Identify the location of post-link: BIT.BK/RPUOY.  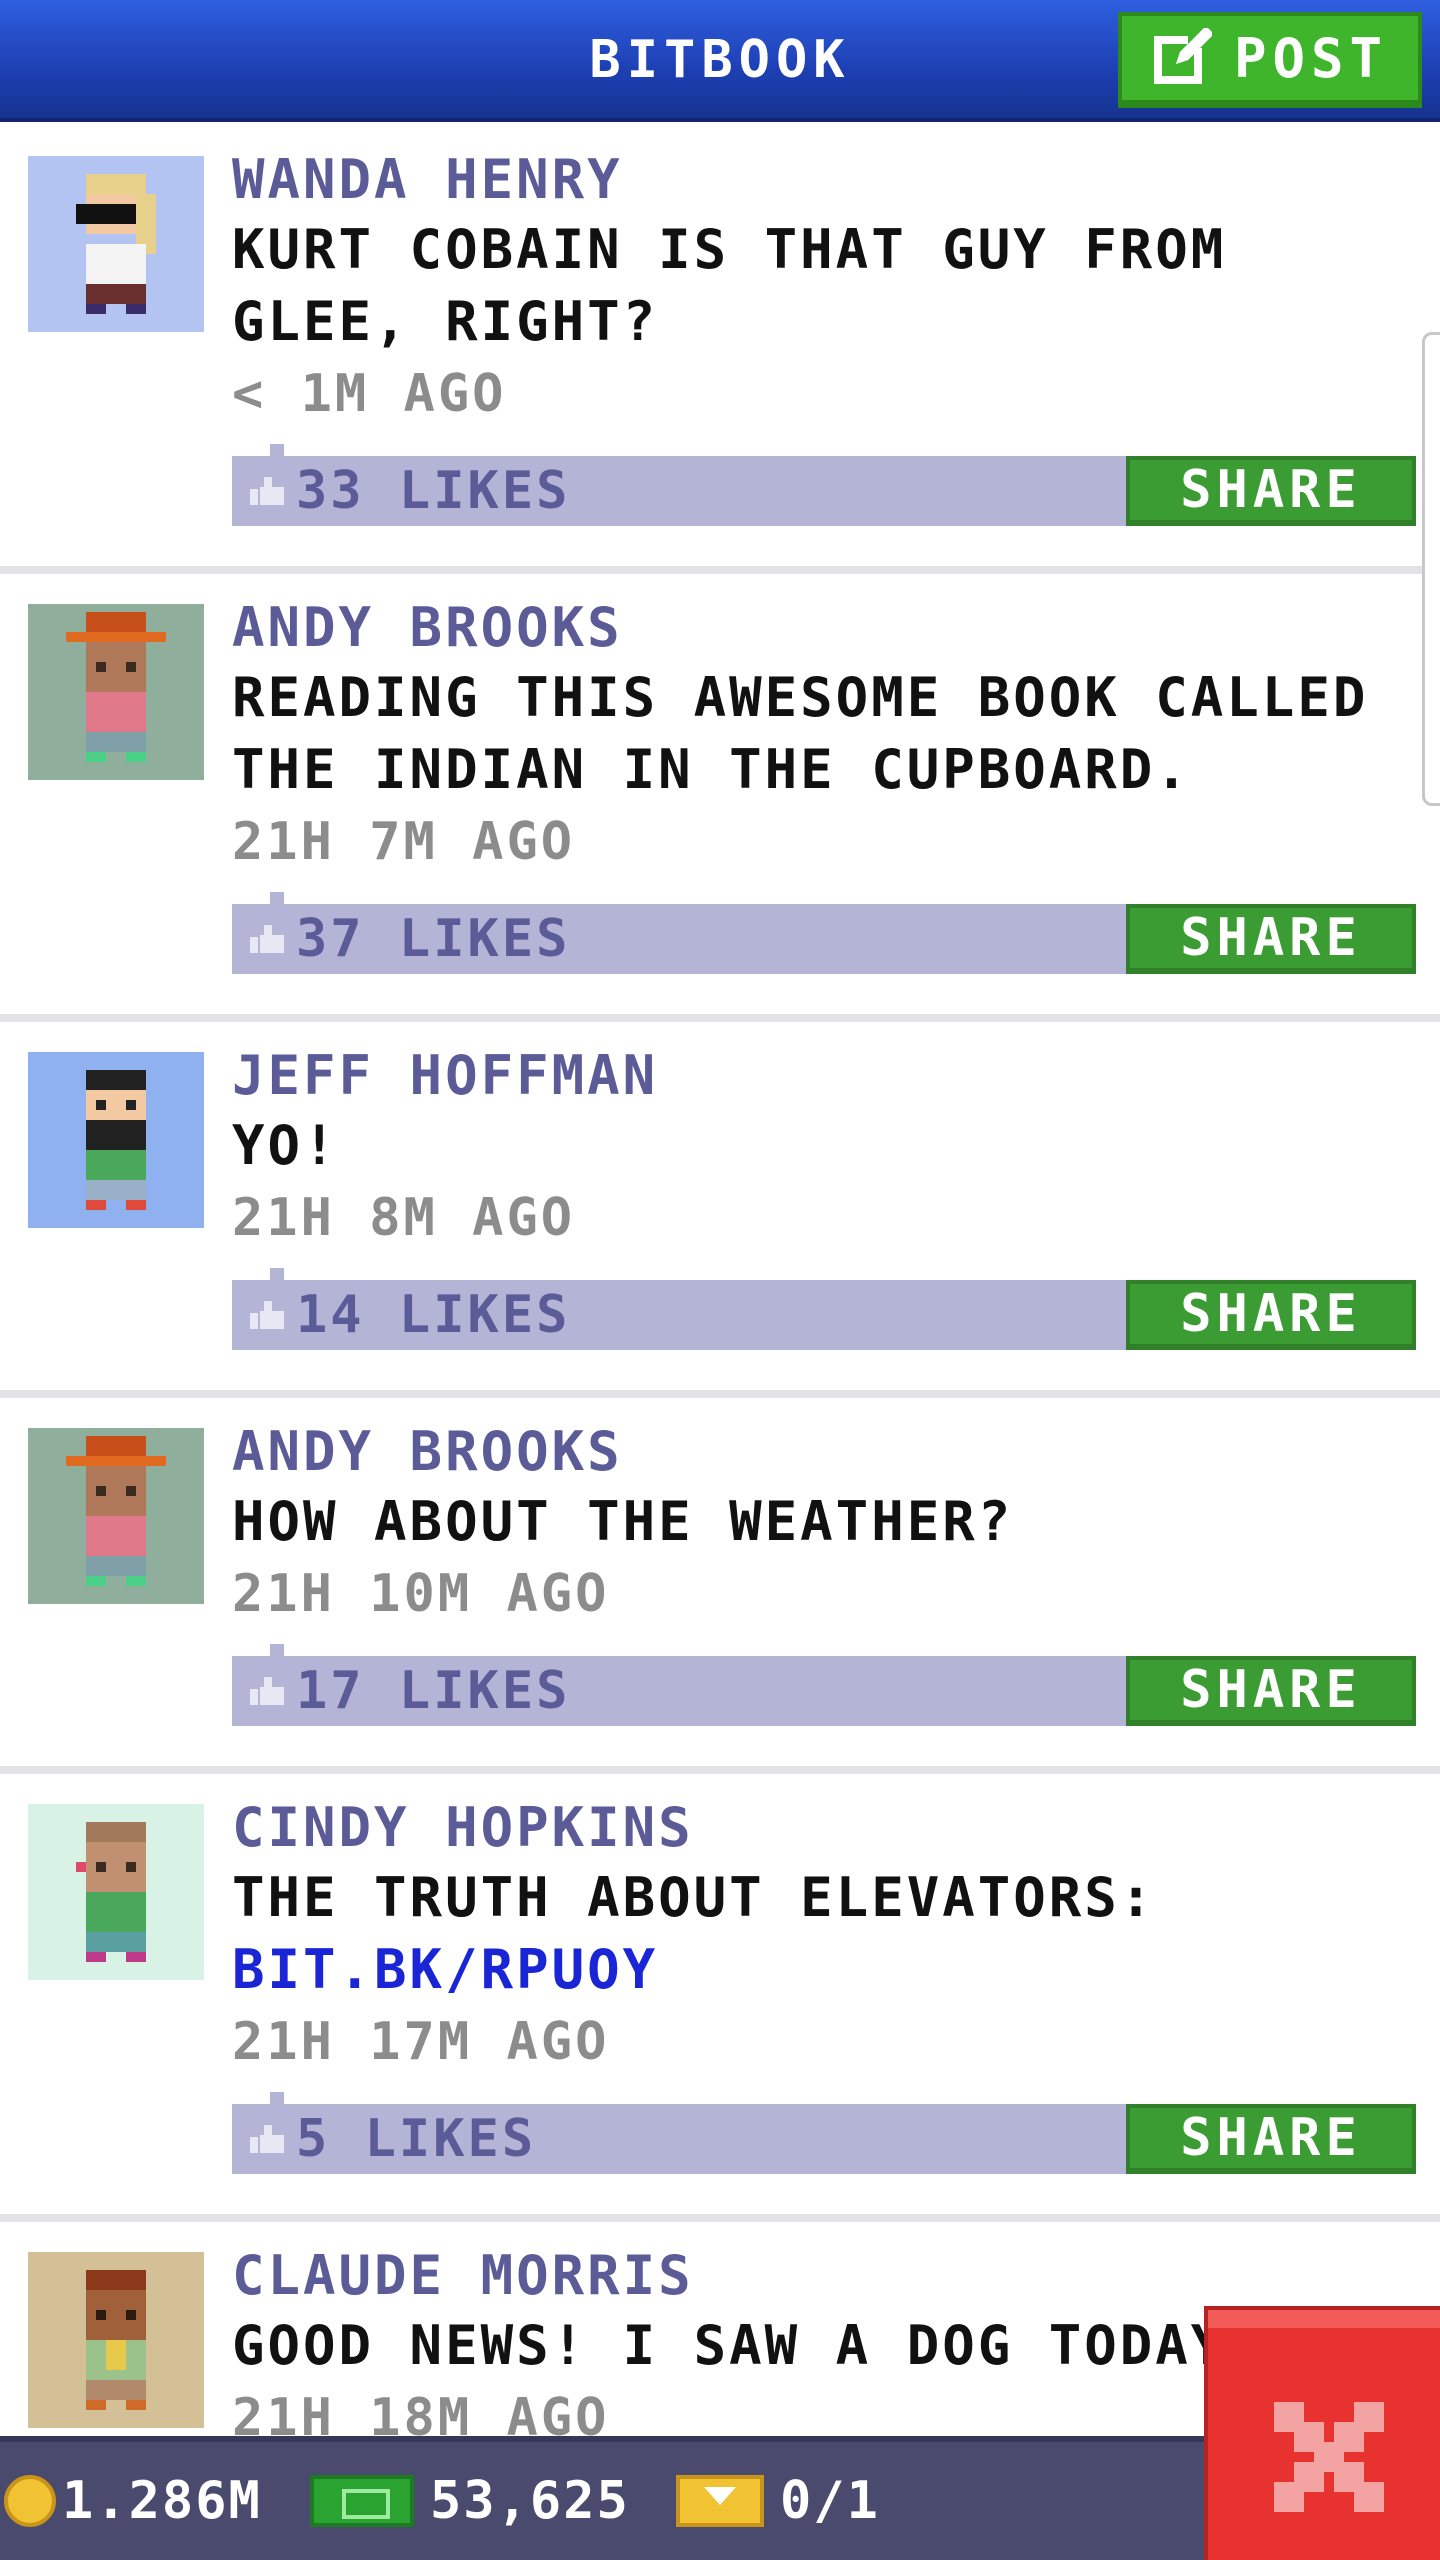
(822, 1970).